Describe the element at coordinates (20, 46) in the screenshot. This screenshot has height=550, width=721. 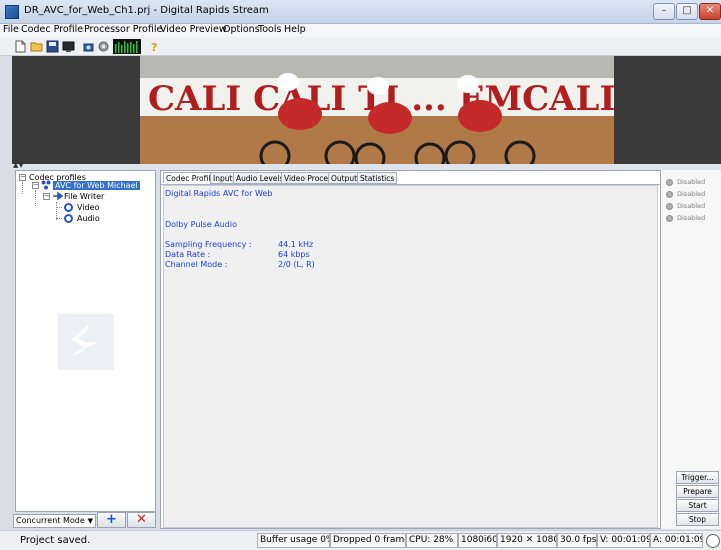
I see `new-file-icon` at that location.